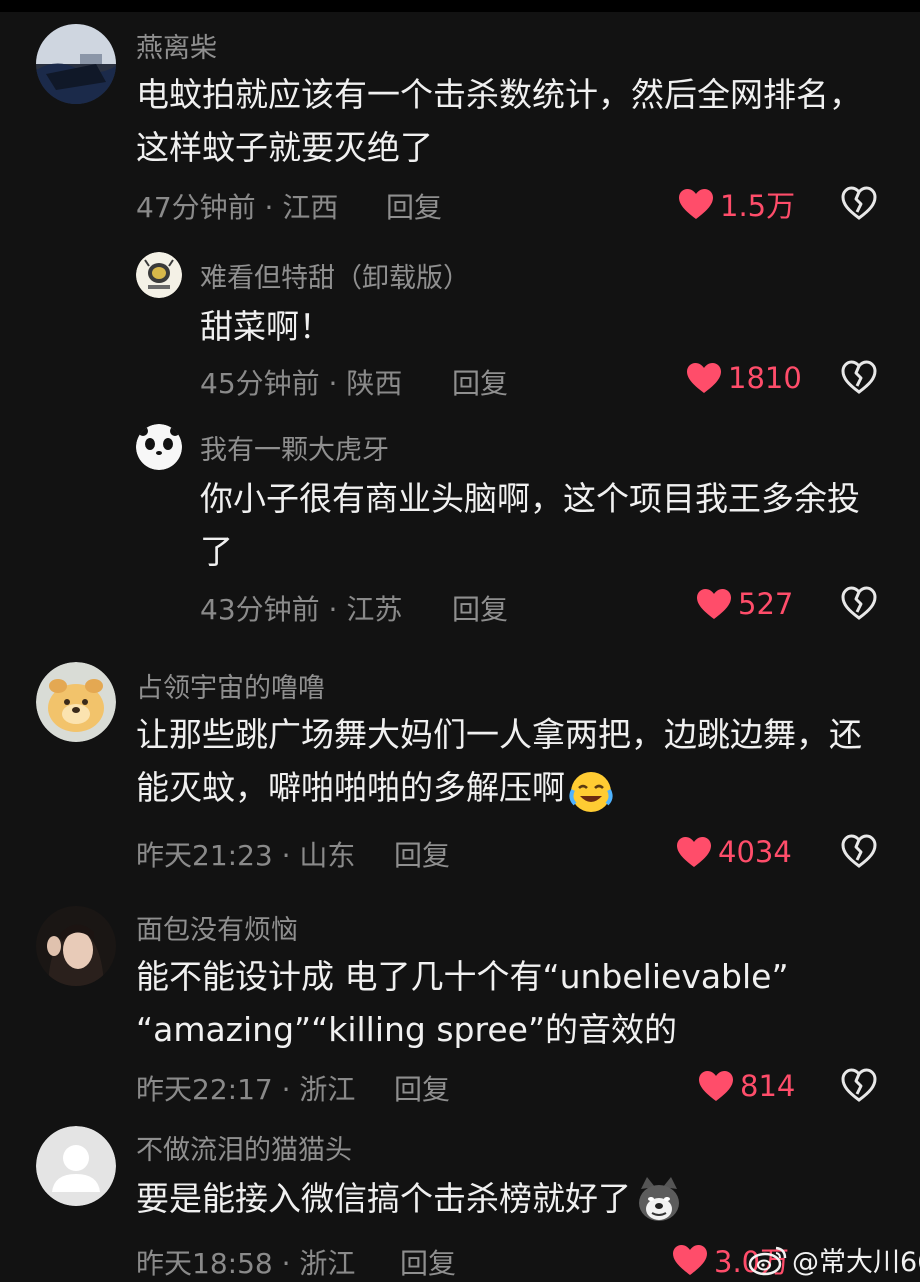 The image size is (920, 1282). What do you see at coordinates (176, 45) in the screenshot?
I see `username: 燕离柴` at bounding box center [176, 45].